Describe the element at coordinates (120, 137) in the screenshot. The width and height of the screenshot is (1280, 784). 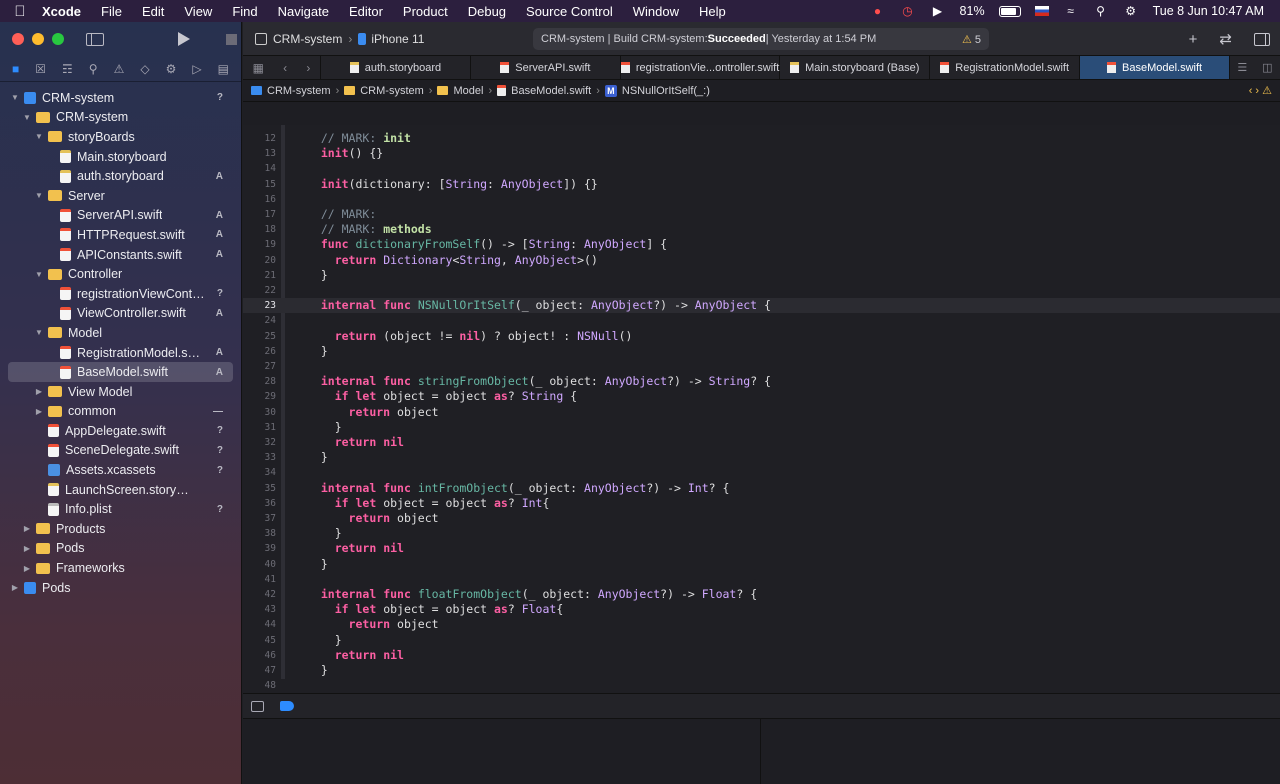
I see `file-tree-row: ▼ storyBoards` at that location.